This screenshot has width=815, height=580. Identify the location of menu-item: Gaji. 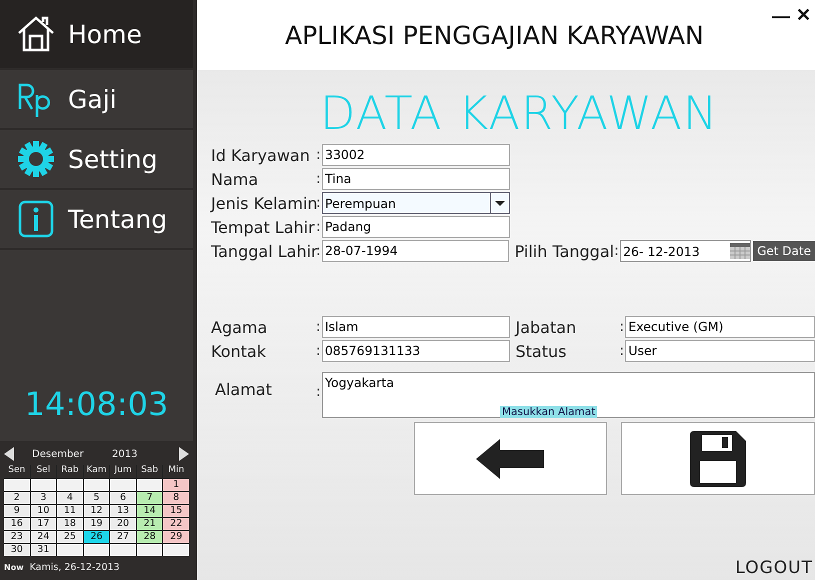
(96, 100).